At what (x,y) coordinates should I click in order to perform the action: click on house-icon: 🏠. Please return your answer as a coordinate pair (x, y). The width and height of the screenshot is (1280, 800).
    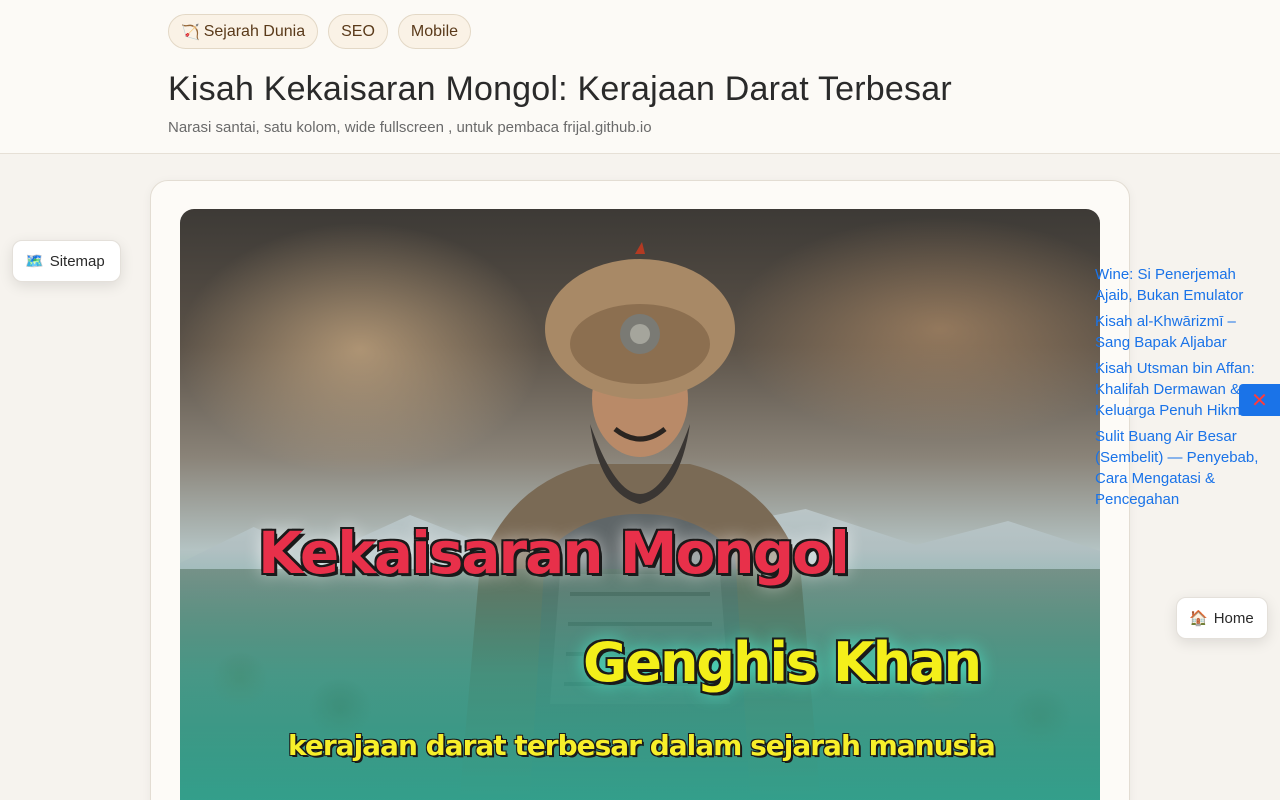
    Looking at the image, I should click on (1198, 618).